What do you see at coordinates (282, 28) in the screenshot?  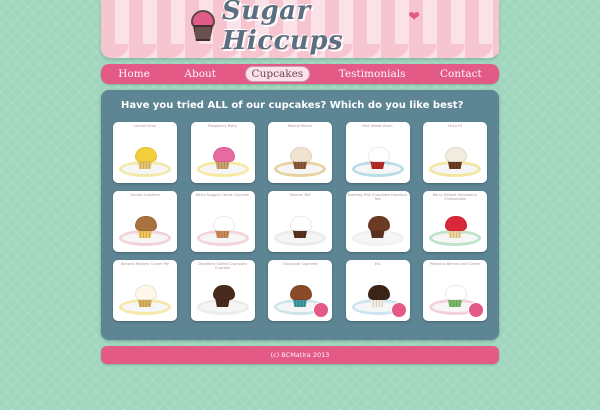 I see `brand-name: Sugar Hiccups` at bounding box center [282, 28].